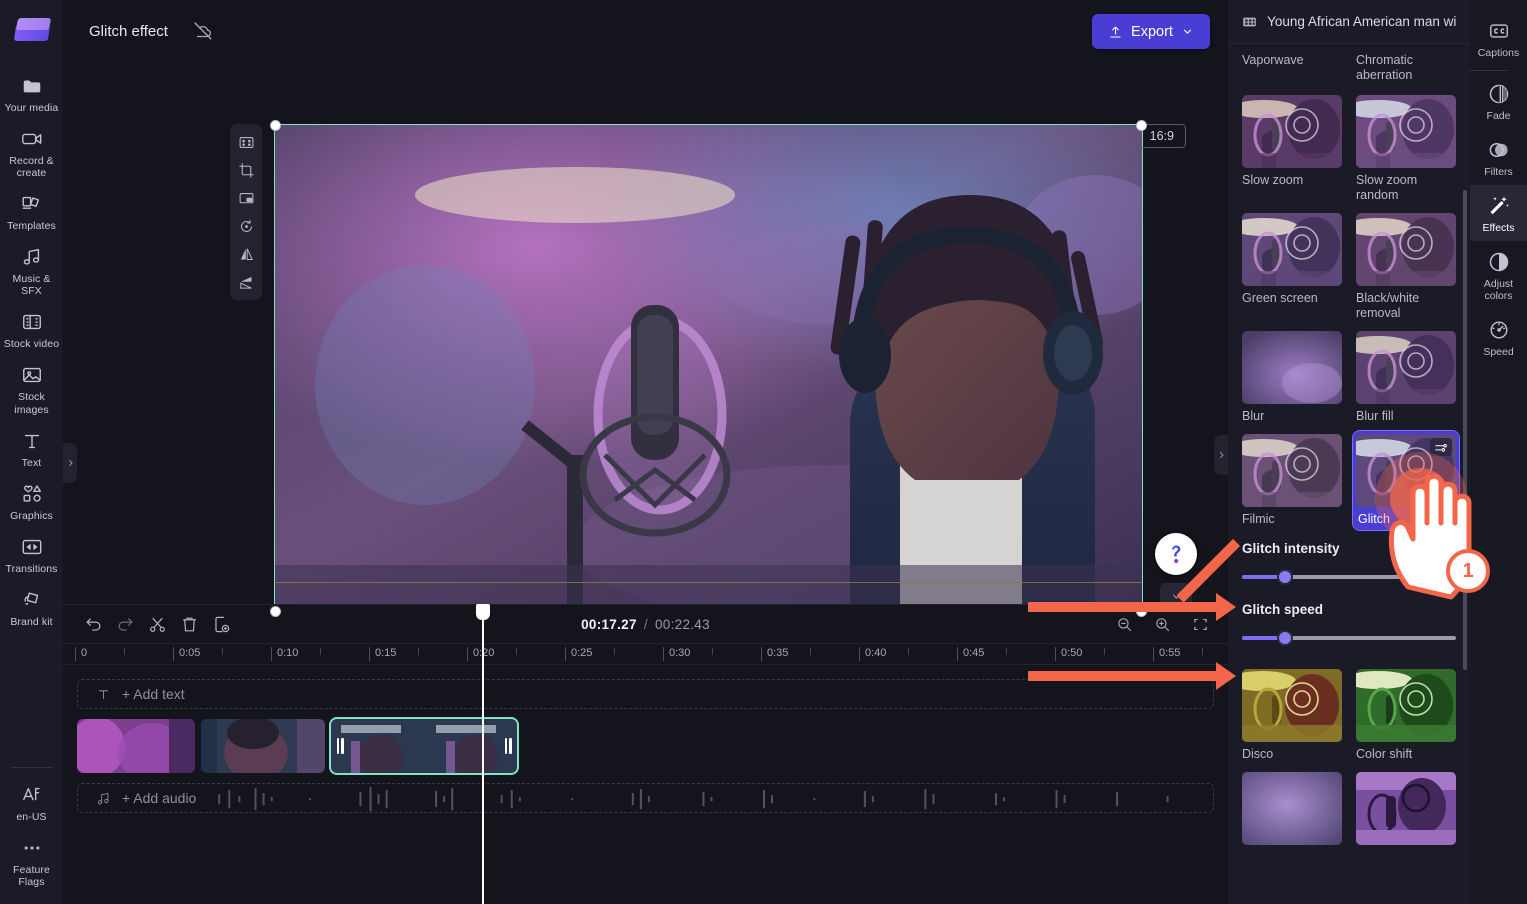 This screenshot has height=904, width=1527. Describe the element at coordinates (1292, 480) in the screenshot. I see `effect-item-filmic: Filmic` at that location.